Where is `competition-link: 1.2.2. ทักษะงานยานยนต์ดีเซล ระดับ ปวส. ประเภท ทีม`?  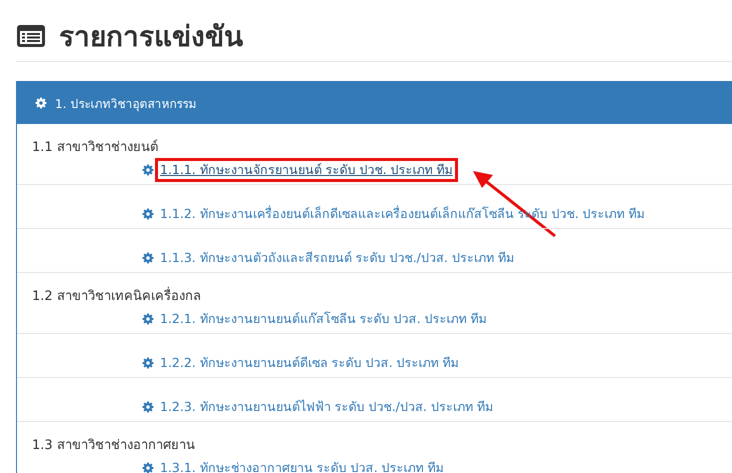 competition-link: 1.2.2. ทักษะงานยานยนต์ดีเซล ระดับ ปวส. ประเภท ทีม is located at coordinates (309, 363).